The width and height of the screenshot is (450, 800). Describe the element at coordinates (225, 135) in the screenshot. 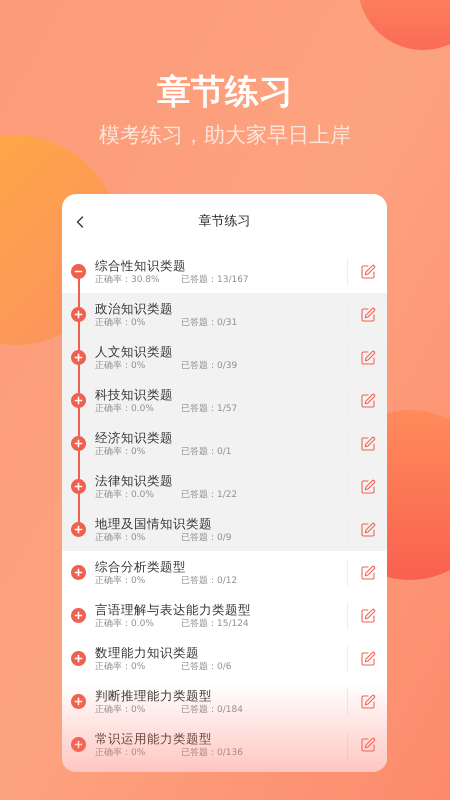

I see `hero-subtitle: 模考练习，助大家早日上岸` at that location.